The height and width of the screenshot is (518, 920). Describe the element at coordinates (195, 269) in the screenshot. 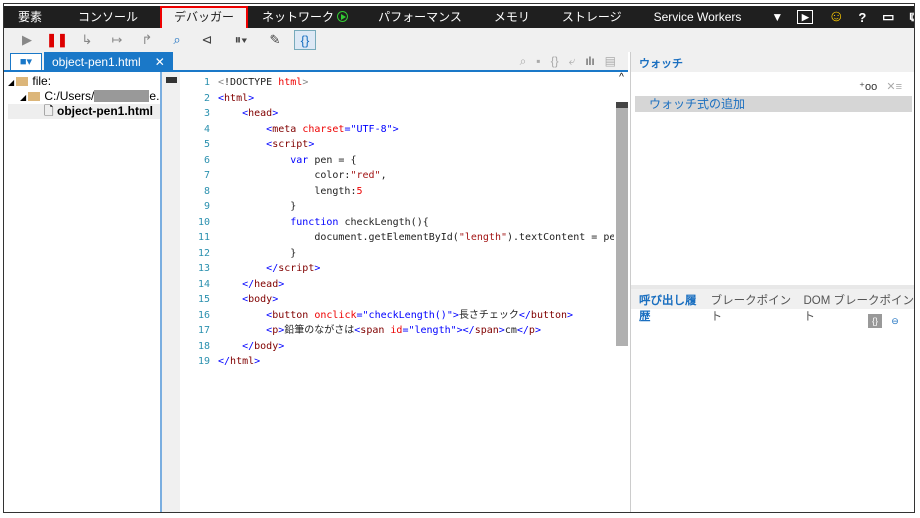

I see `line-number: 13` at that location.